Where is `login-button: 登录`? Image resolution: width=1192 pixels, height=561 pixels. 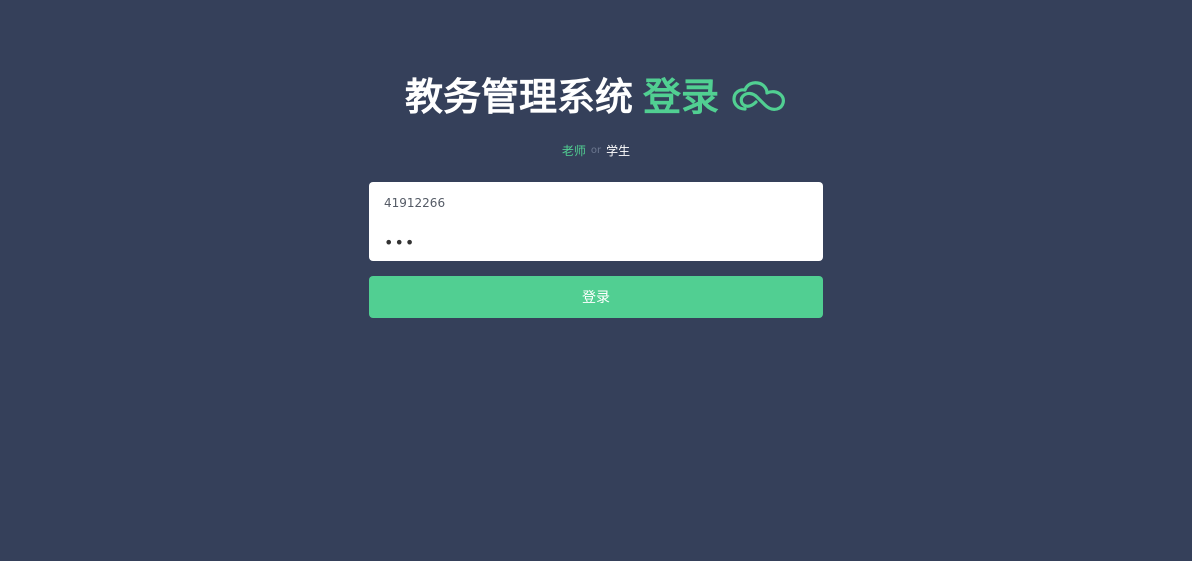 login-button: 登录 is located at coordinates (596, 297).